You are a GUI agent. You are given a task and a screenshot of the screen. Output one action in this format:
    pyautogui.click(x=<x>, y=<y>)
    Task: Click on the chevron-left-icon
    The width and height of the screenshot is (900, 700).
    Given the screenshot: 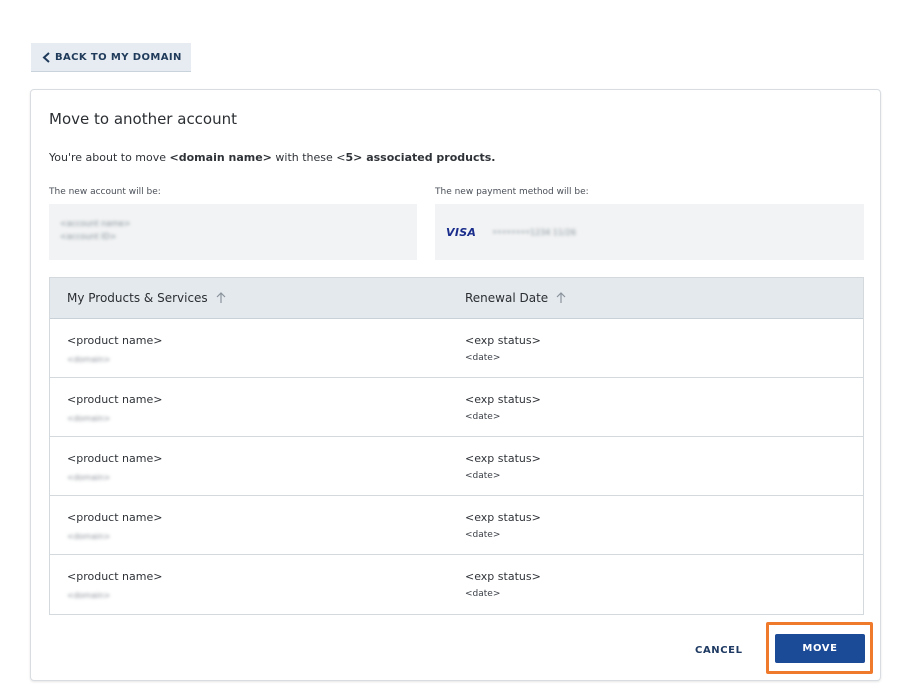 What is the action you would take?
    pyautogui.click(x=46, y=57)
    